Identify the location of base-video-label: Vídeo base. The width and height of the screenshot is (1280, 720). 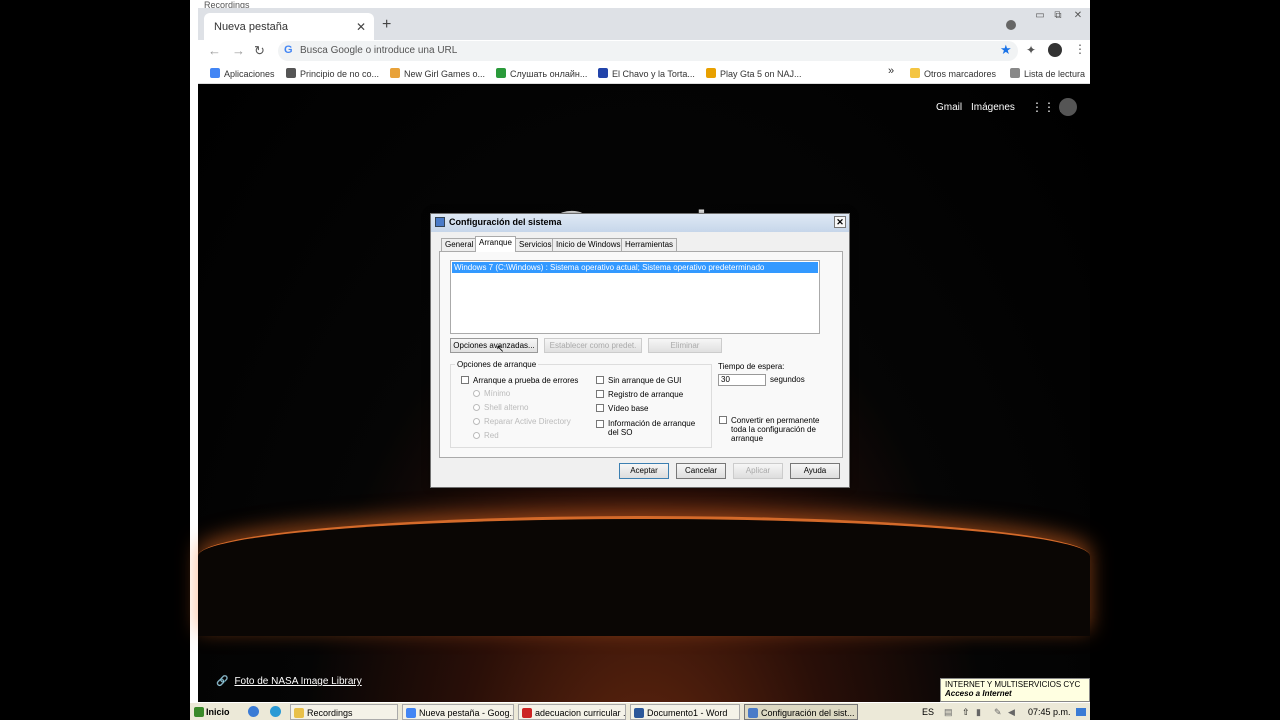
(628, 408).